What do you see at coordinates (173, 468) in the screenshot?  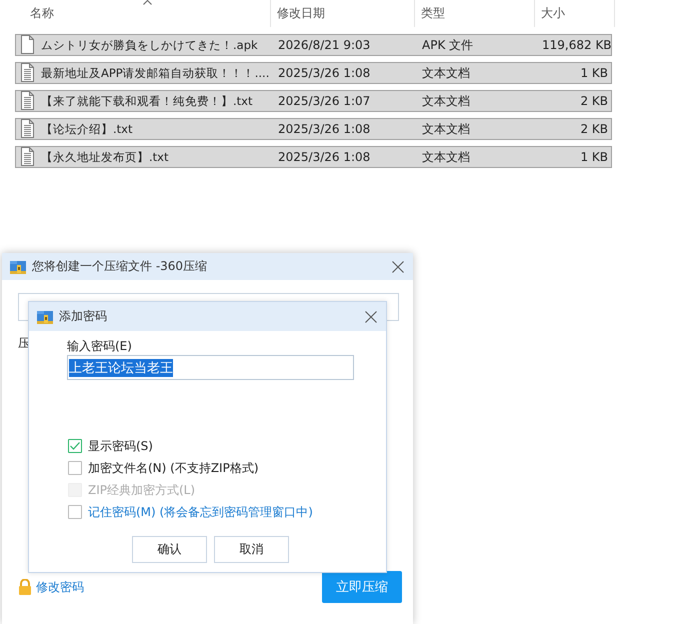 I see `option-label: 加密文件名(N) (不支持ZIP格式)` at bounding box center [173, 468].